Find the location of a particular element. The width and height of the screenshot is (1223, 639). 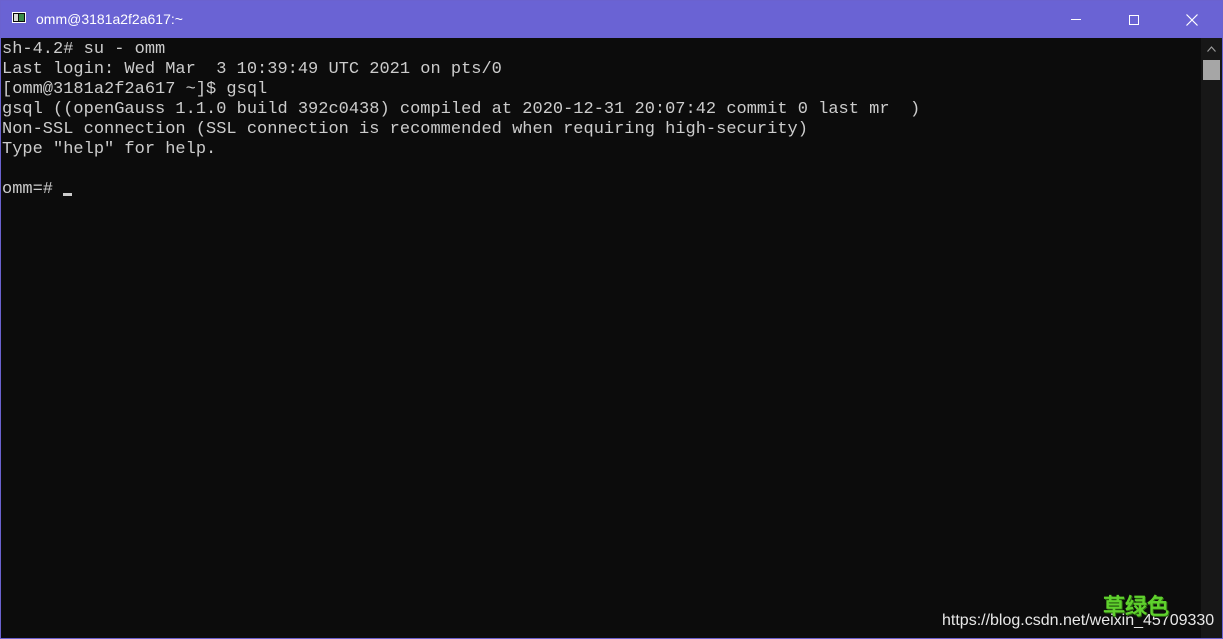

watermark-url: https://blog.csdn.net/weixin_45709330 is located at coordinates (1078, 620).